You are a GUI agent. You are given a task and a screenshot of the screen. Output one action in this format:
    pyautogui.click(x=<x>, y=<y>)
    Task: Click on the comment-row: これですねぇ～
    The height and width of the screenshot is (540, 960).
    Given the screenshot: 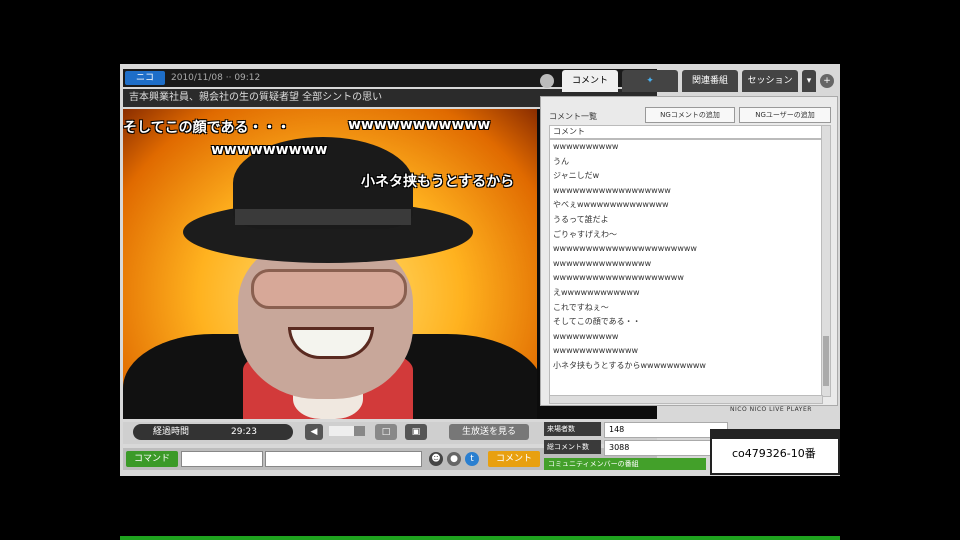 What is the action you would take?
    pyautogui.click(x=686, y=308)
    